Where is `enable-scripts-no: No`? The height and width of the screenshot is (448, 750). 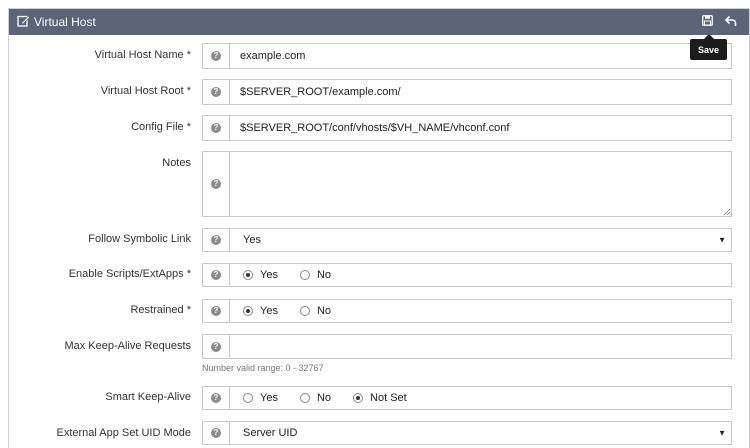
enable-scripts-no: No is located at coordinates (315, 275).